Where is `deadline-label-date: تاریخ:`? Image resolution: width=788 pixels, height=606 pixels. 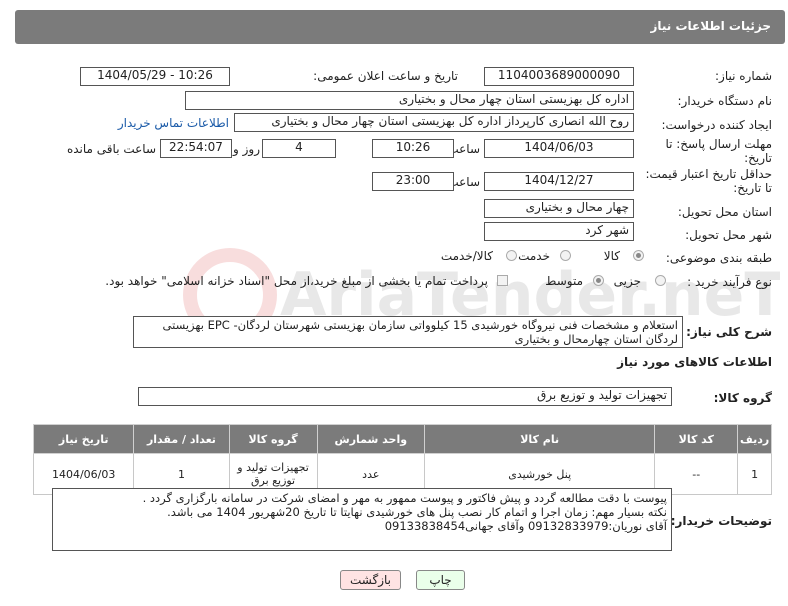
deadline-label-date: تاریخ: is located at coordinates (758, 158).